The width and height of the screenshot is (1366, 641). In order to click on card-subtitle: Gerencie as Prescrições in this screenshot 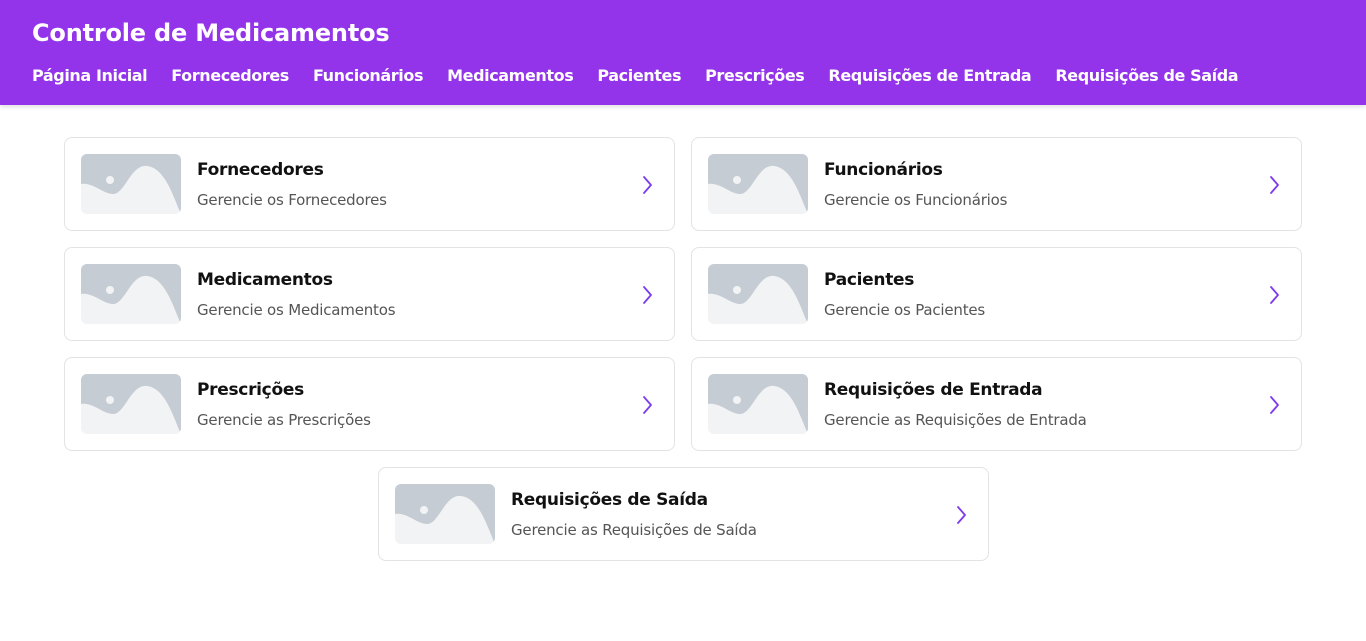, I will do `click(284, 420)`.